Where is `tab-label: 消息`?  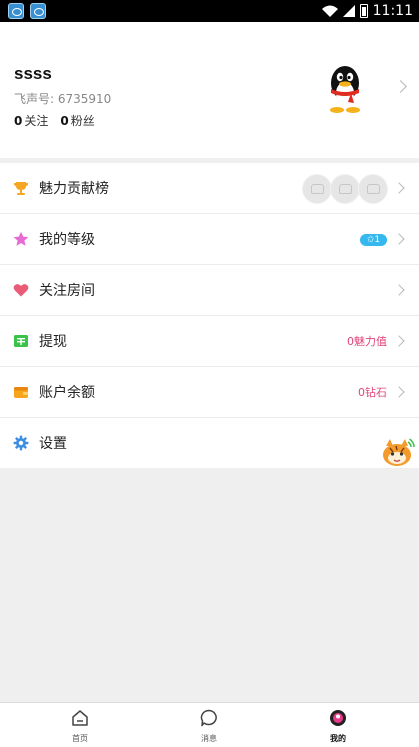 tab-label: 消息 is located at coordinates (209, 738).